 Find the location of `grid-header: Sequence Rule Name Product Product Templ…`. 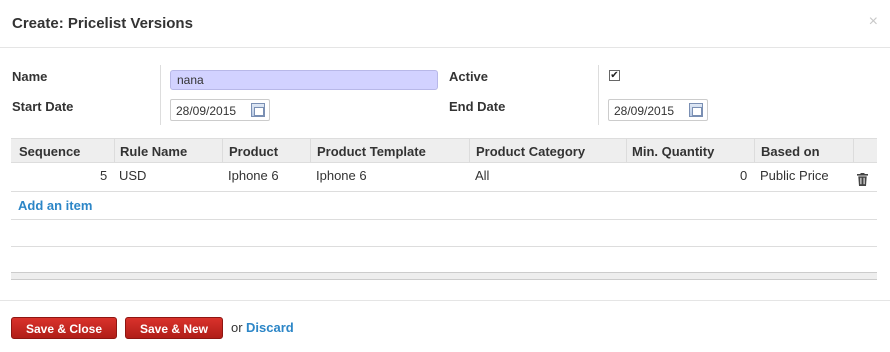

grid-header: Sequence Rule Name Product Product Templ… is located at coordinates (444, 150).